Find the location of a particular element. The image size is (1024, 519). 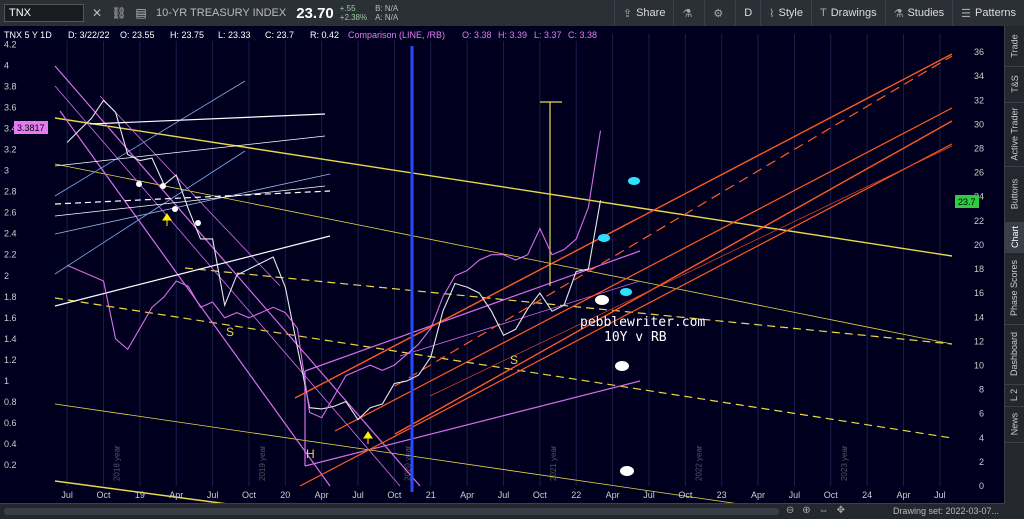

right-axis-tick: 18 is located at coordinates (979, 269).